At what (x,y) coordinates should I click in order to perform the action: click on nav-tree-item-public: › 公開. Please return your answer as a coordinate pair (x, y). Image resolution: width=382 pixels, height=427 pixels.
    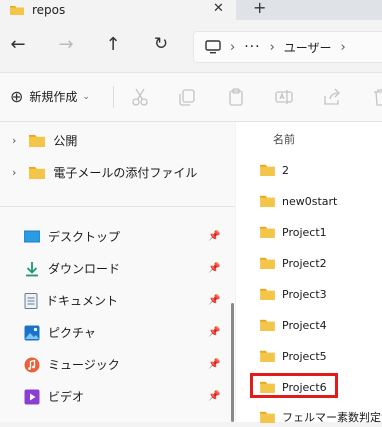
    Looking at the image, I should click on (44, 140).